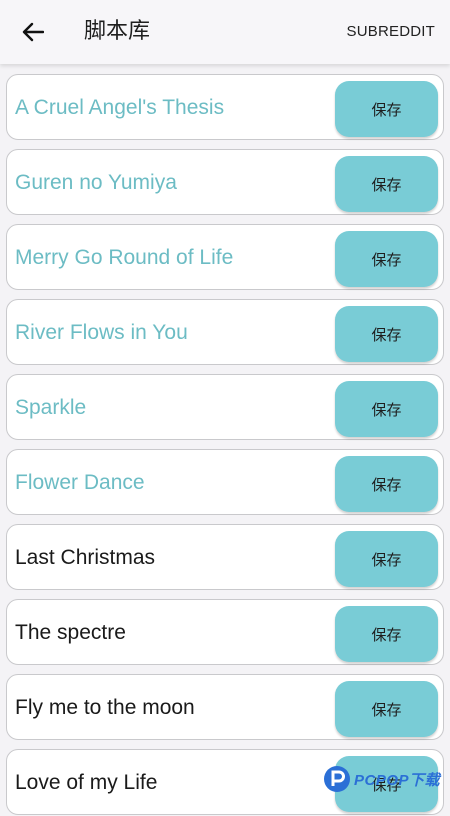 This screenshot has height=816, width=450. Describe the element at coordinates (51, 407) in the screenshot. I see `script-title: Sparkle` at that location.